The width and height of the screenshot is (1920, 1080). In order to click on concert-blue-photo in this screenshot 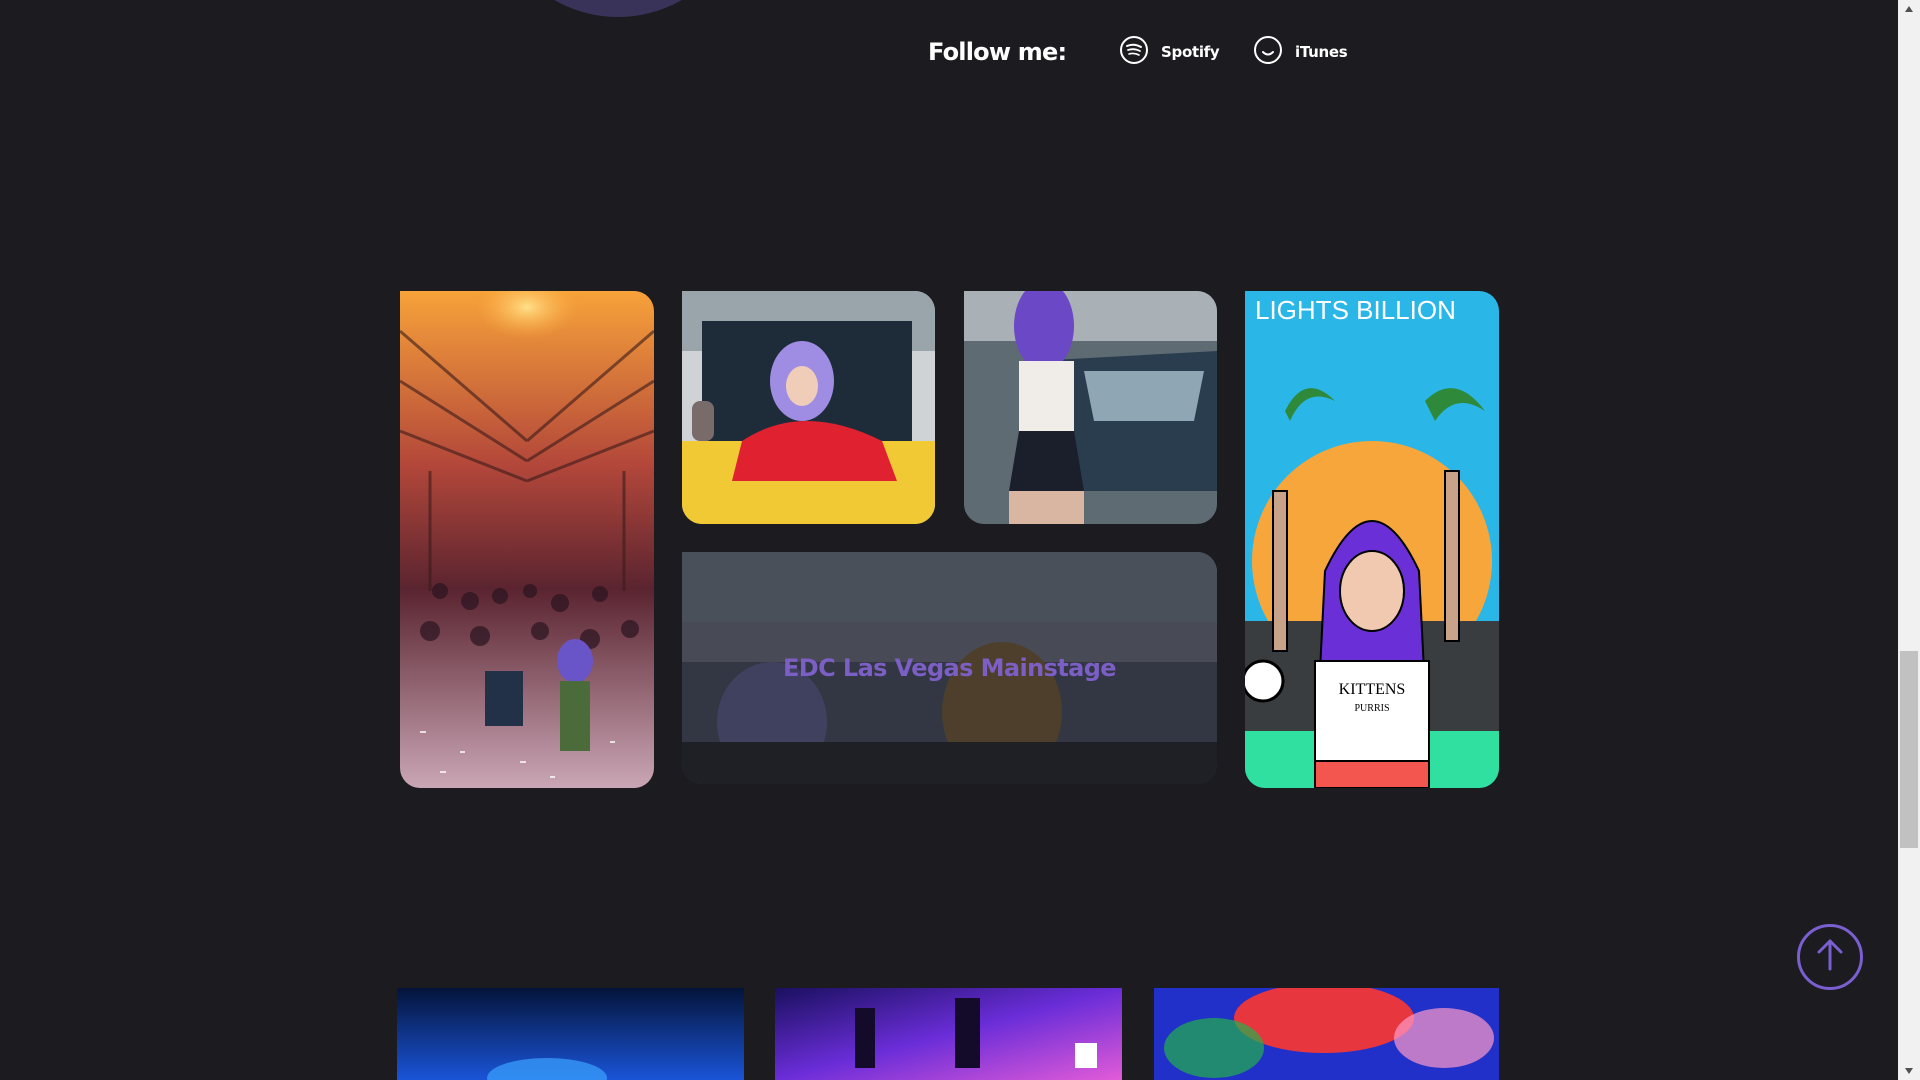, I will do `click(570, 1034)`.